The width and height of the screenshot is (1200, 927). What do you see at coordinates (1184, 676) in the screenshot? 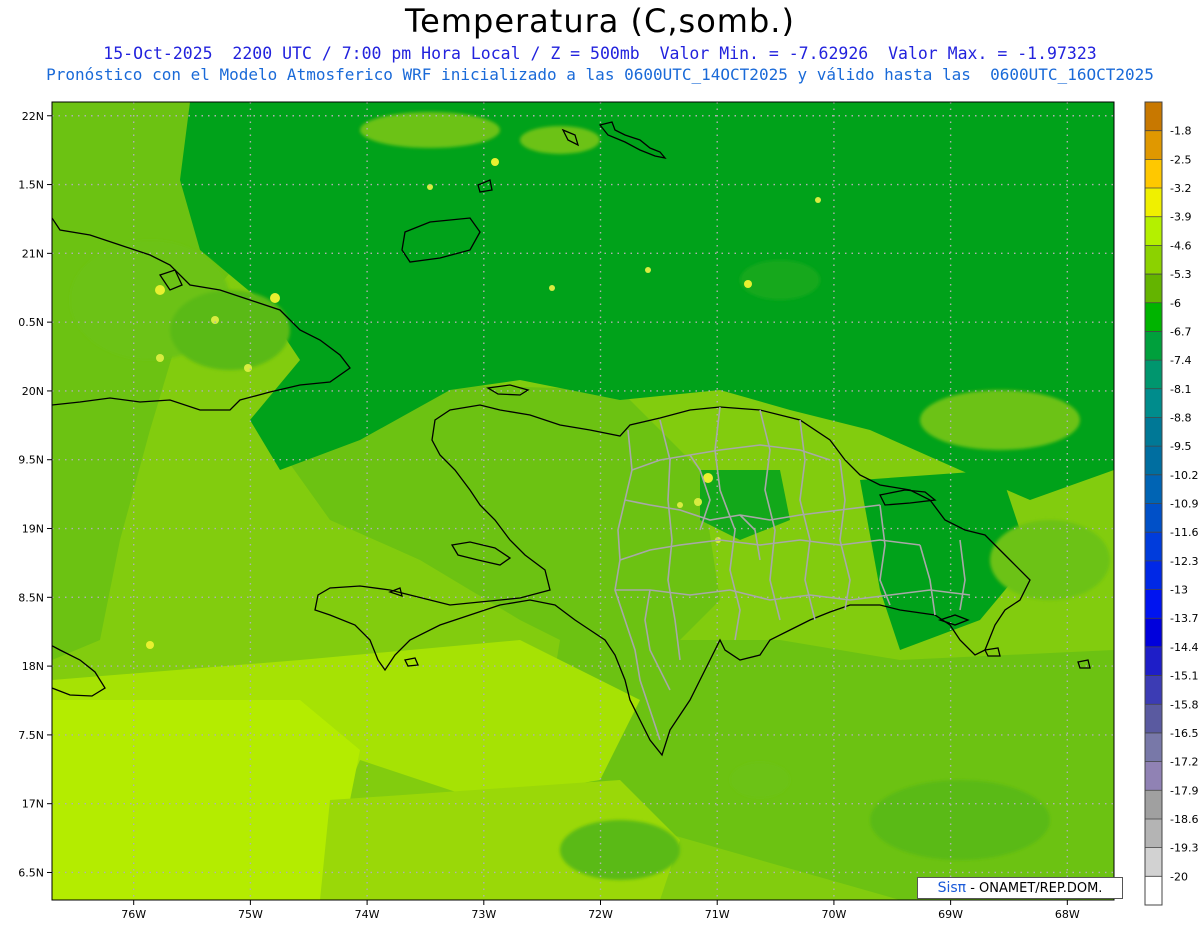
I see `colorbar-label: -15.1` at bounding box center [1184, 676].